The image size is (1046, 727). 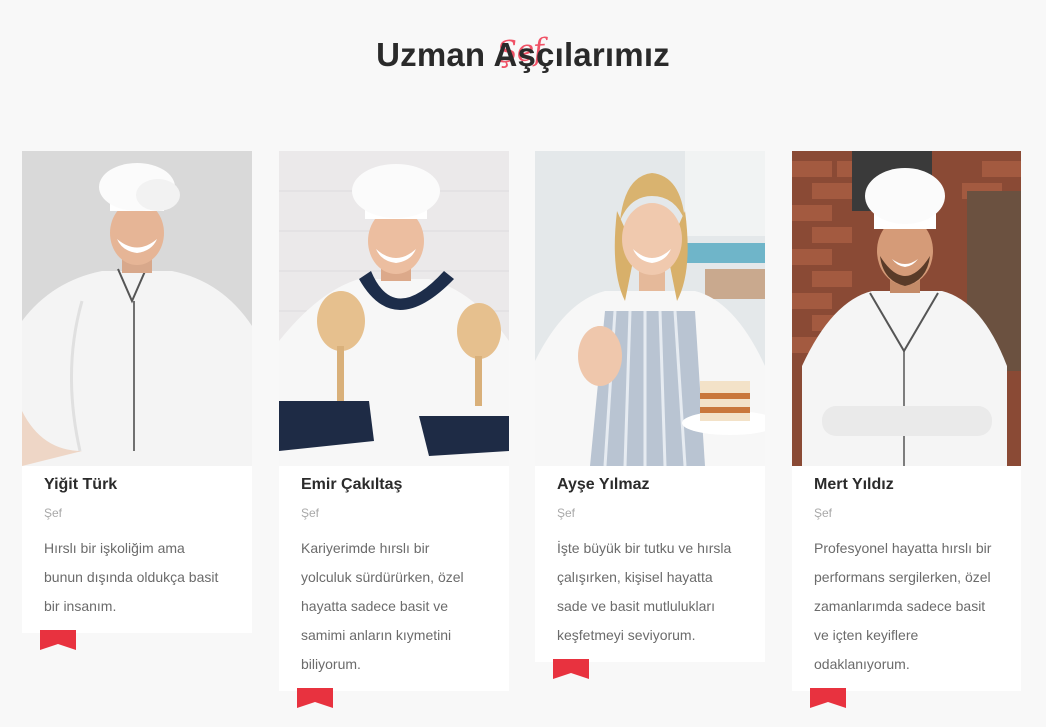 I want to click on bio-line: biliyorum., so click(x=331, y=664).